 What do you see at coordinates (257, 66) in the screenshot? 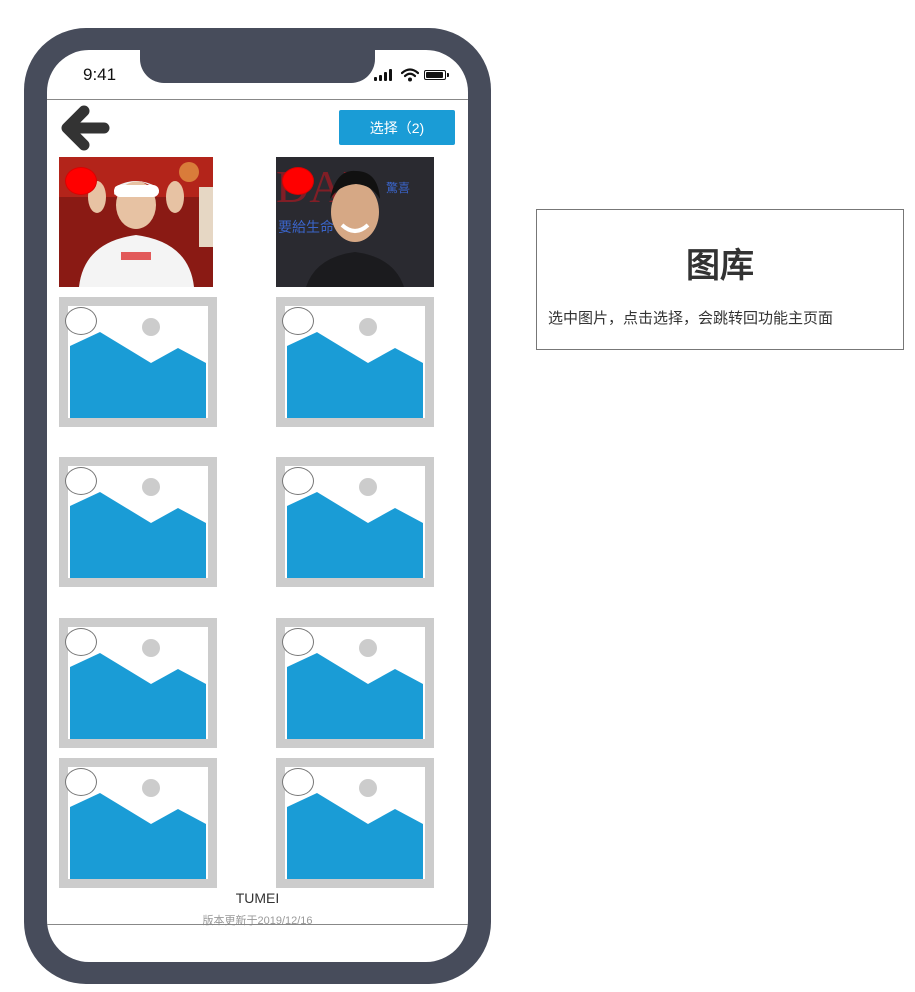
I see `notch` at bounding box center [257, 66].